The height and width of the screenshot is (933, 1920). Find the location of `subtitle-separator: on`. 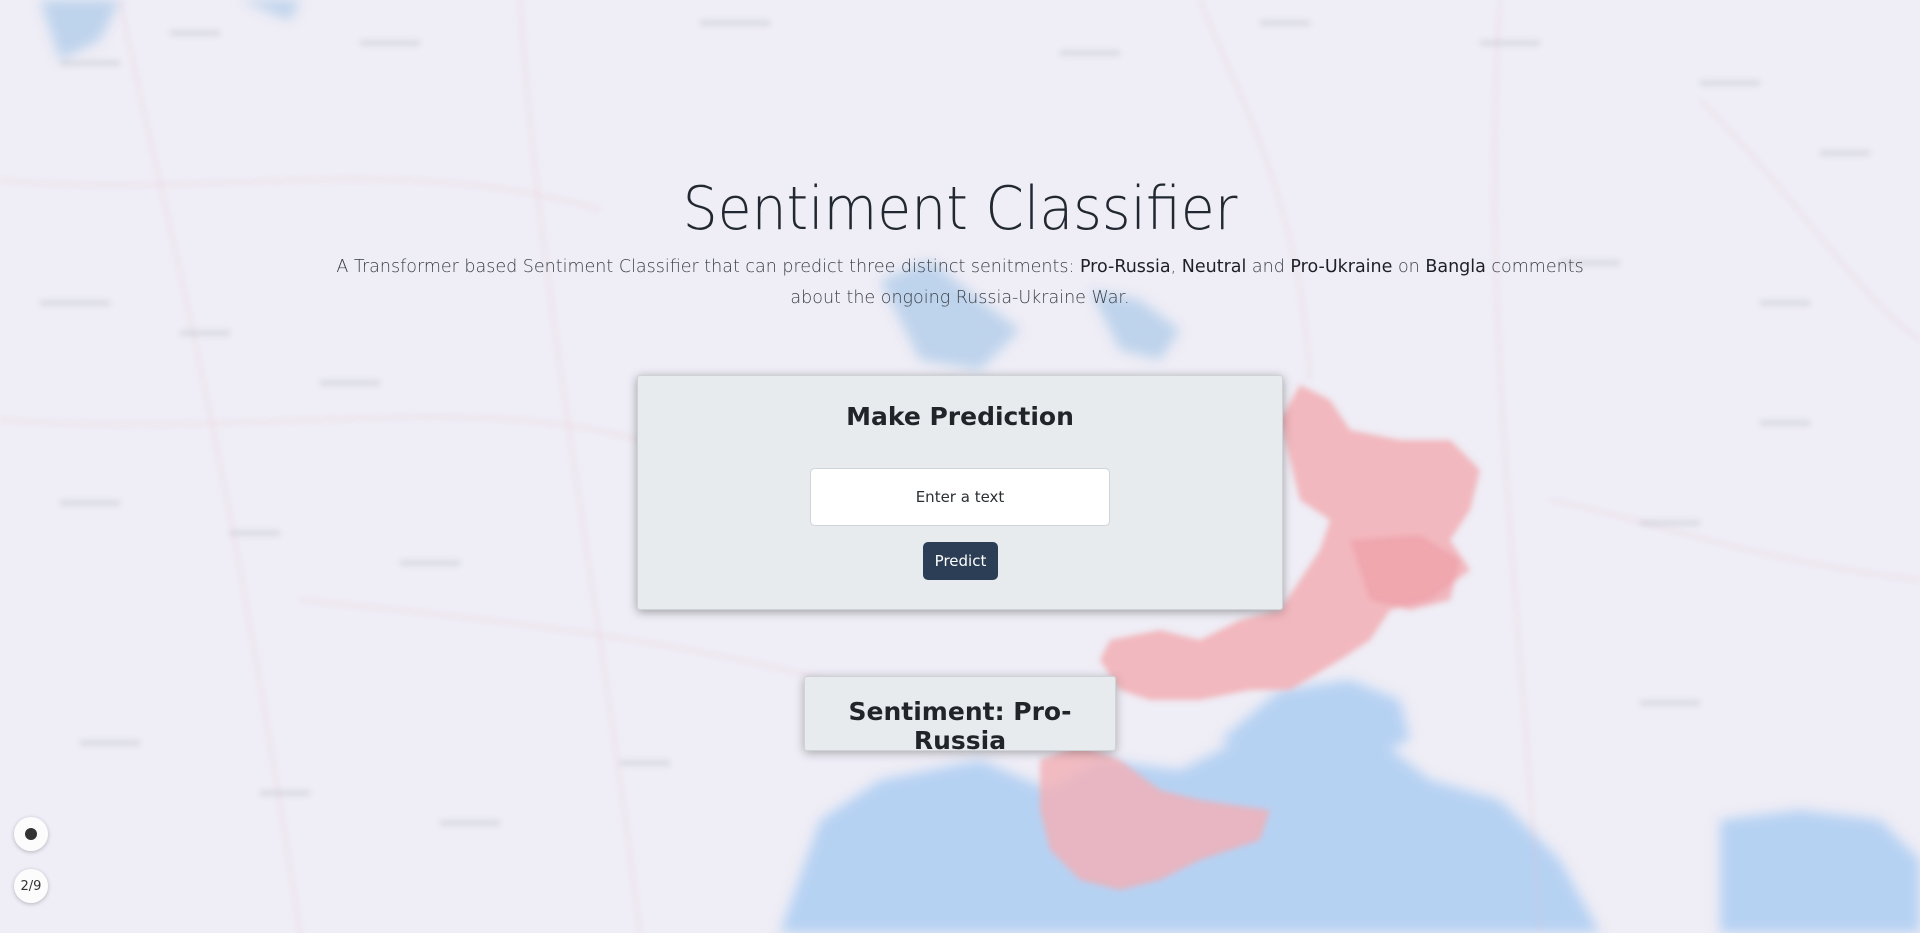

subtitle-separator: on is located at coordinates (1409, 267).